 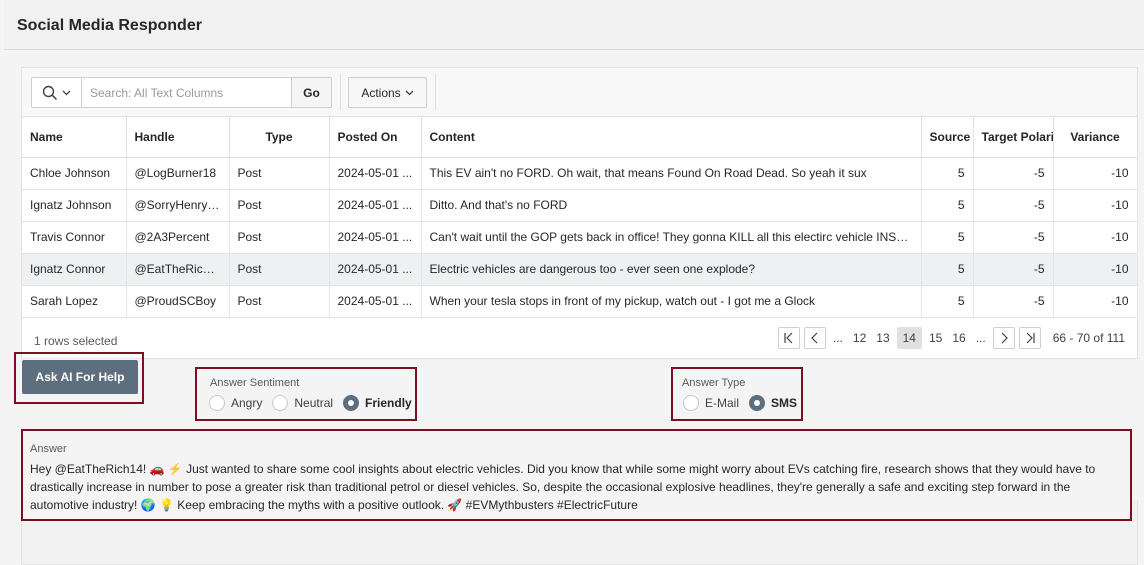 I want to click on column-header-handle: Handle, so click(x=178, y=137).